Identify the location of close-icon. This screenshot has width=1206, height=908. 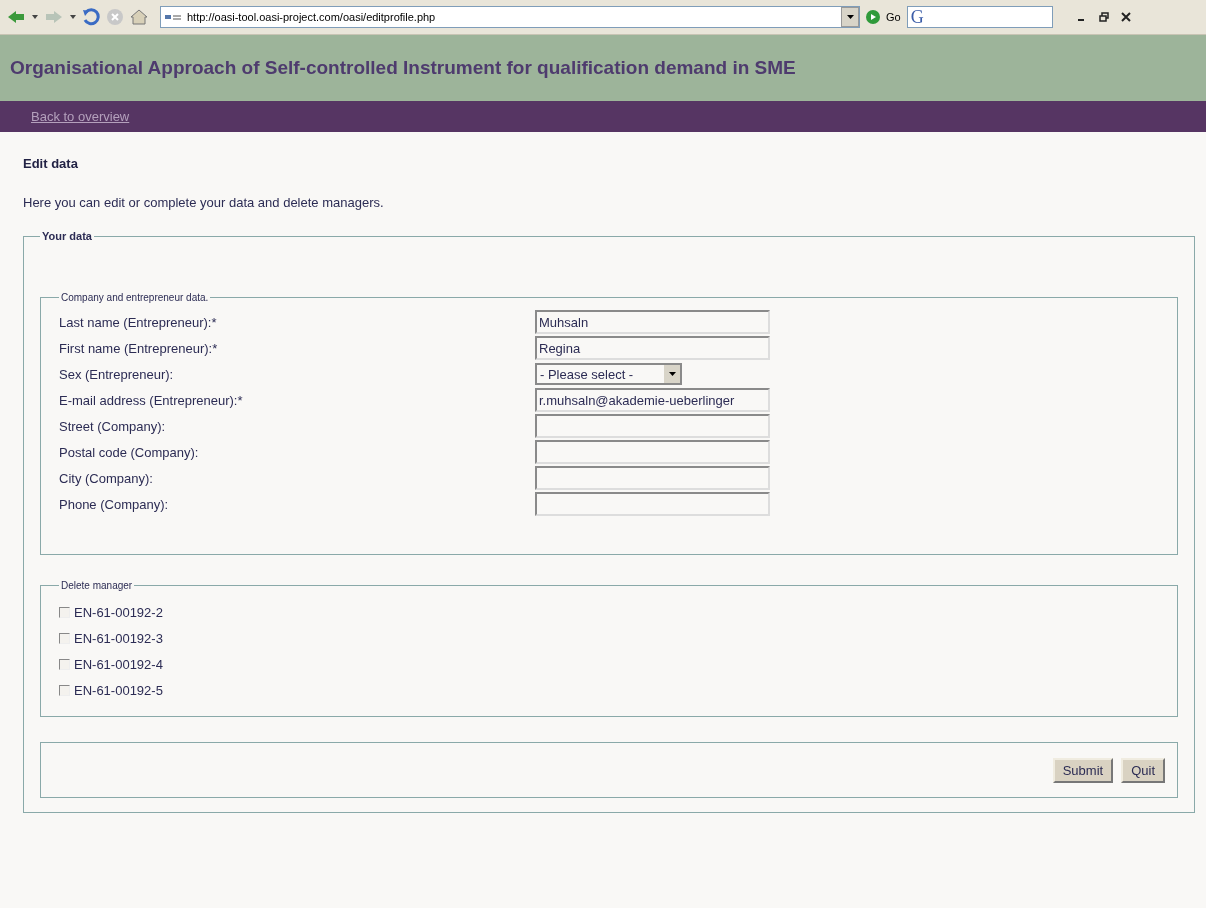
(1125, 17).